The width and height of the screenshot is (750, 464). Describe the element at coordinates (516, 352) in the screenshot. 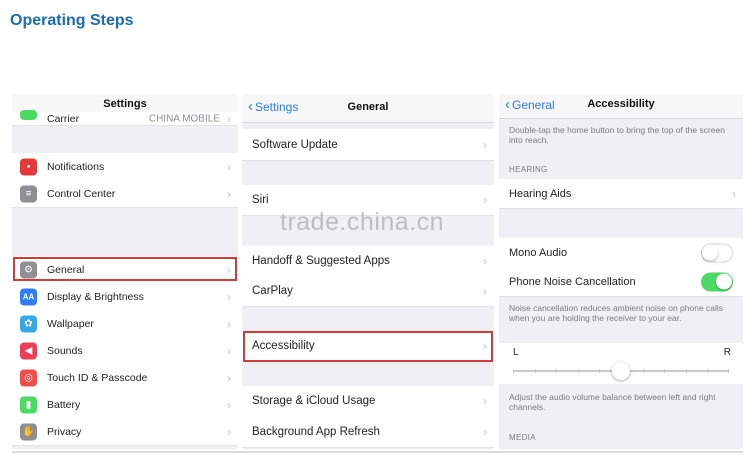

I see `balance-left-label: L` at that location.